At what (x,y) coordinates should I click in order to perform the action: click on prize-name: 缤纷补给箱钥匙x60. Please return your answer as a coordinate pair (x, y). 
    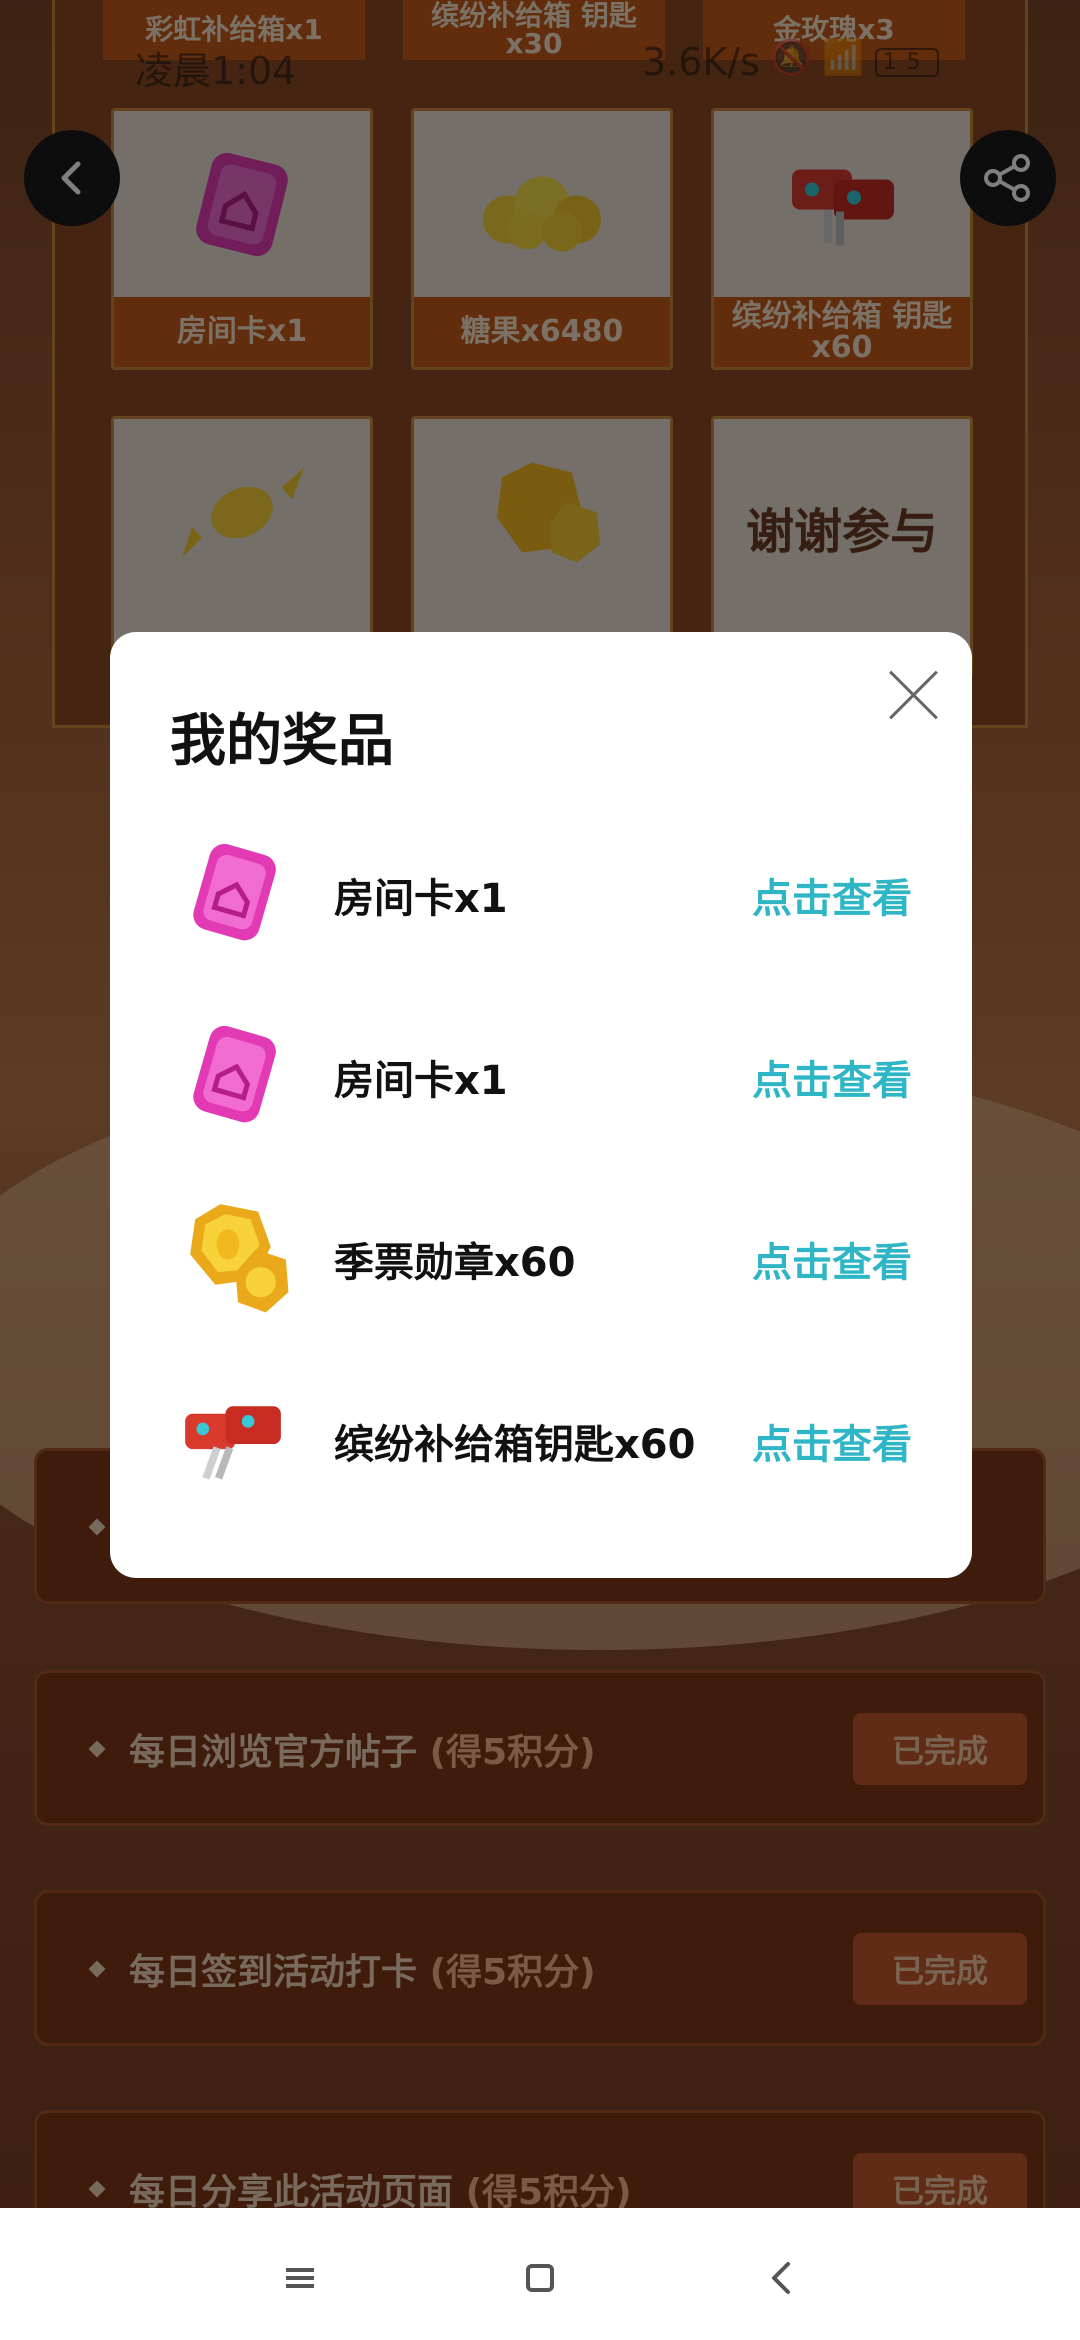
    Looking at the image, I should click on (515, 1445).